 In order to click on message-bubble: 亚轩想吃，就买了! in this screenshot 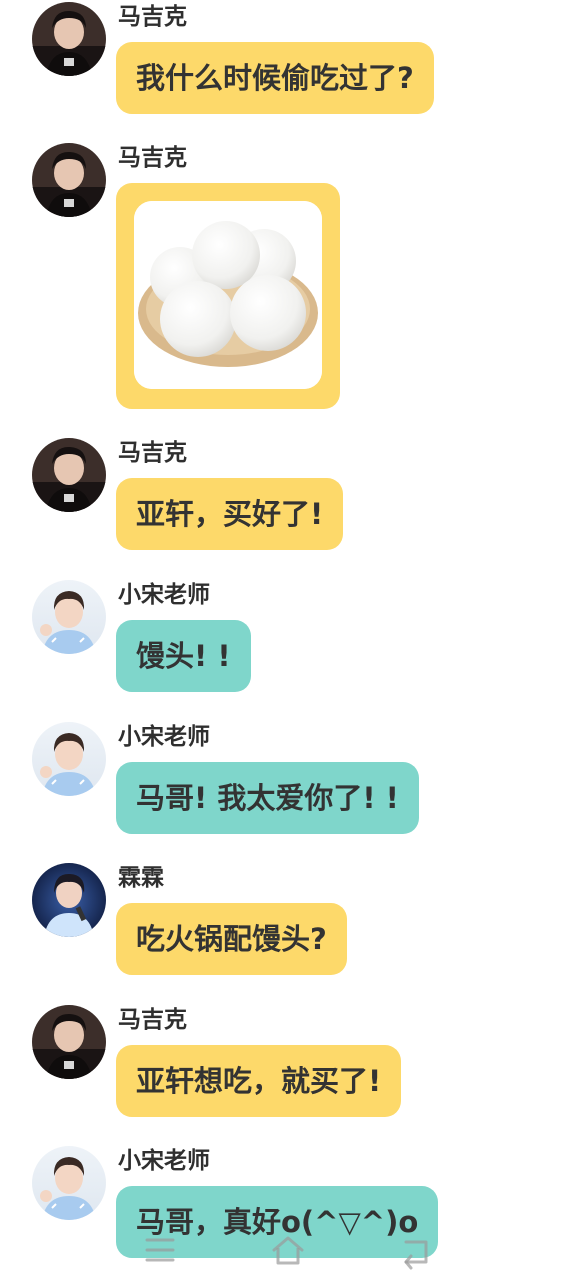, I will do `click(259, 1081)`.